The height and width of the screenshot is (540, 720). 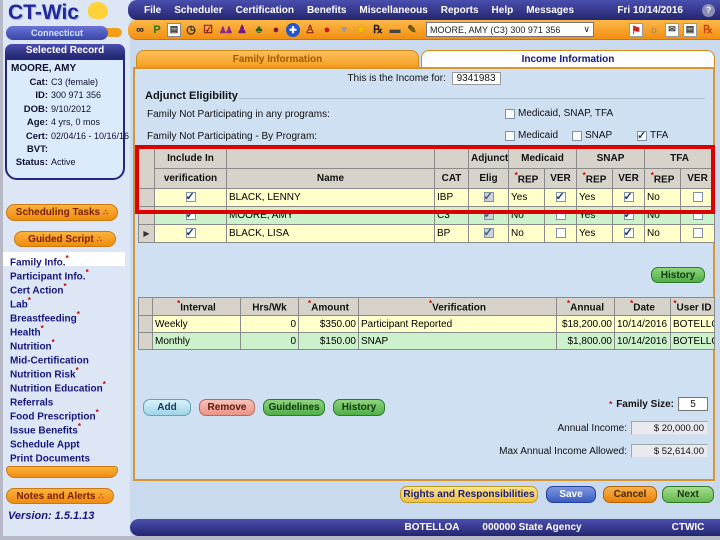 I want to click on interval-value: Weekly, so click(x=196, y=324).